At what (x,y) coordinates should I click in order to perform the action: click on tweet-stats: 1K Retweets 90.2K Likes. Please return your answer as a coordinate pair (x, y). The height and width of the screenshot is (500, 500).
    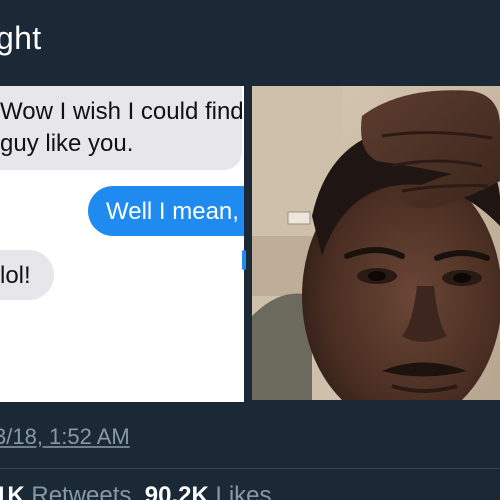
    Looking at the image, I should click on (136, 491).